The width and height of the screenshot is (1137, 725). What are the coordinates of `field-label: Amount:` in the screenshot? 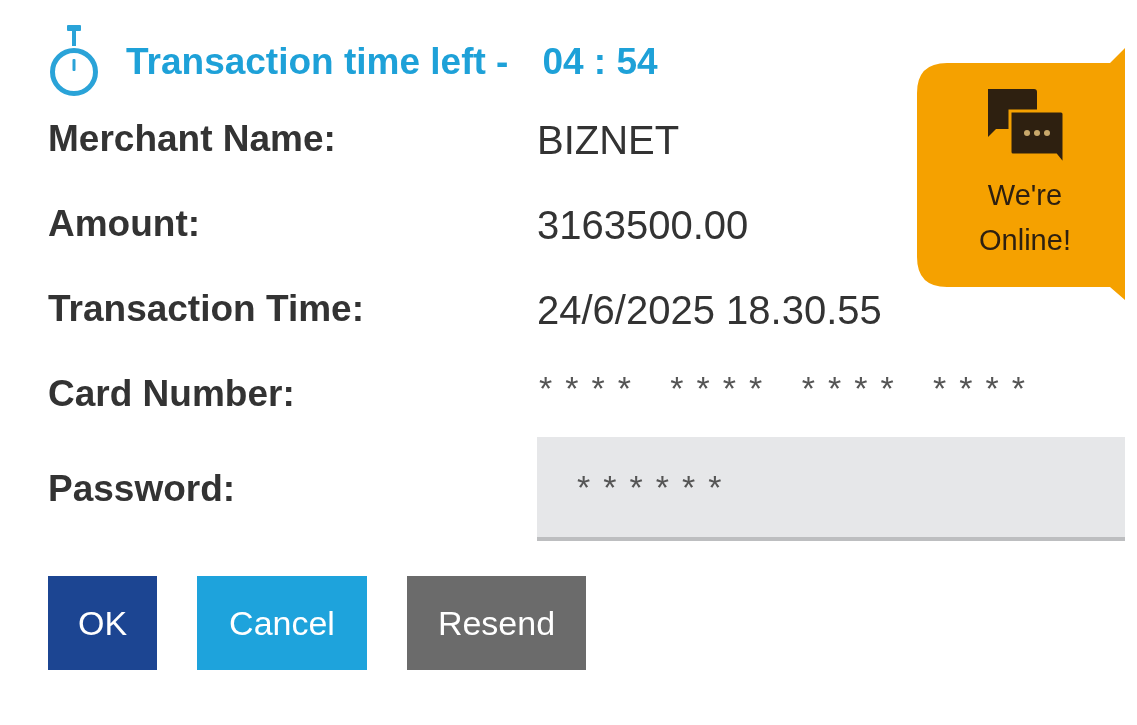 It's located at (125, 224).